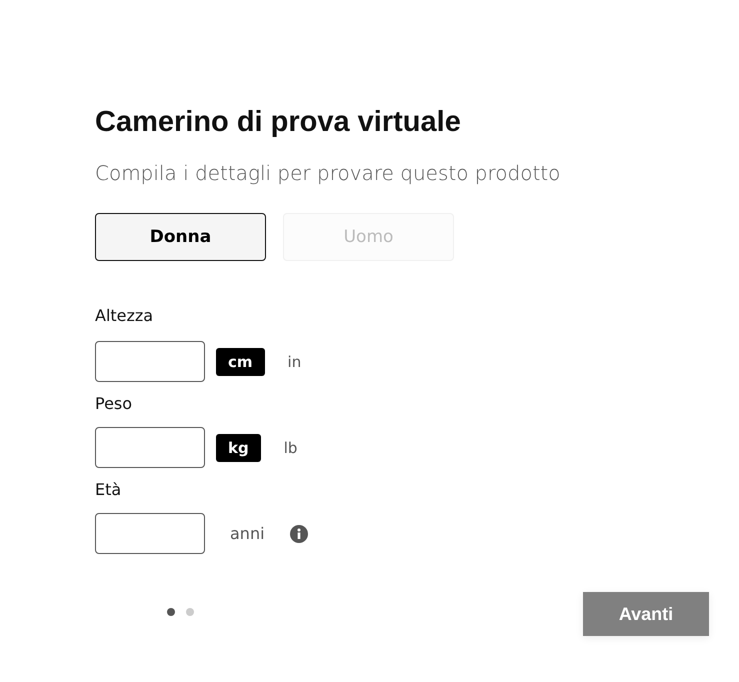 The height and width of the screenshot is (682, 739). Describe the element at coordinates (247, 533) in the screenshot. I see `unit-label: anni` at that location.